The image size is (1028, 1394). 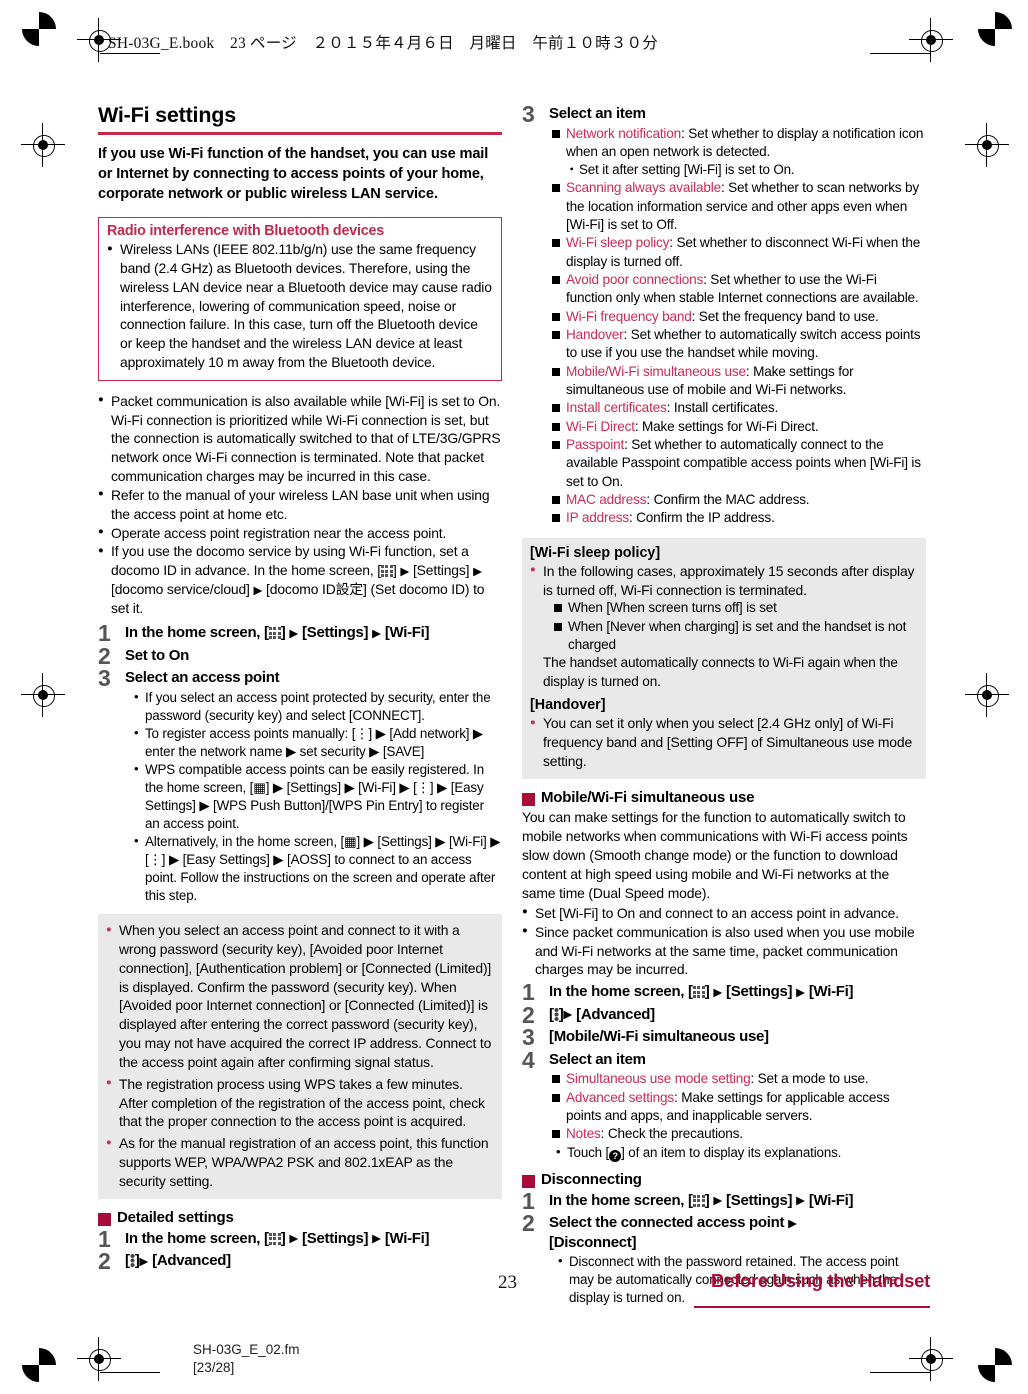 What do you see at coordinates (602, 1014) in the screenshot?
I see `step-text: []▶ [Advanced]` at bounding box center [602, 1014].